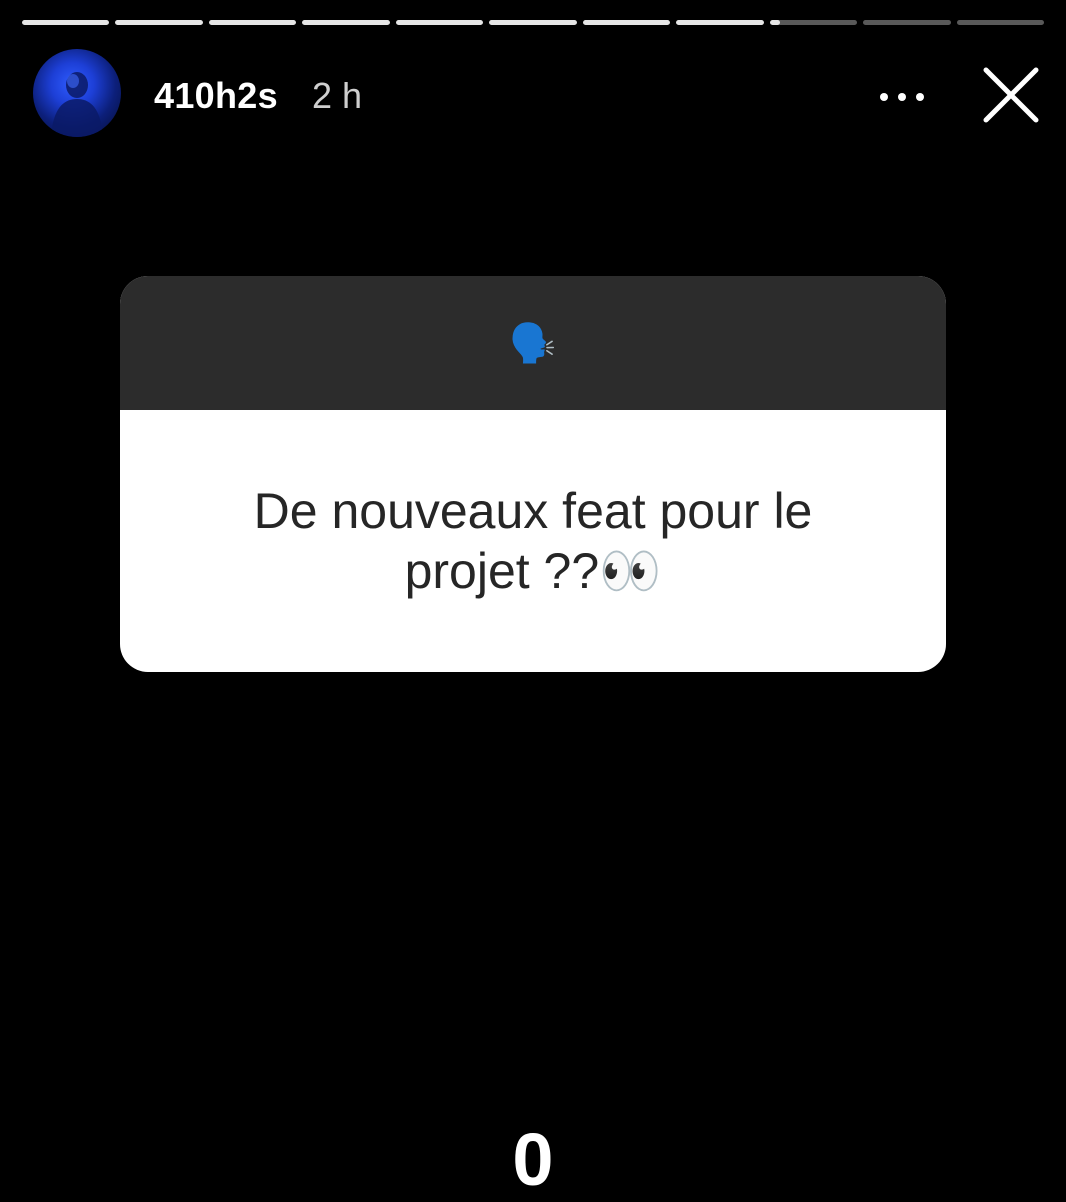 The image size is (1066, 1202). What do you see at coordinates (337, 95) in the screenshot?
I see `timestamp: 2 h` at bounding box center [337, 95].